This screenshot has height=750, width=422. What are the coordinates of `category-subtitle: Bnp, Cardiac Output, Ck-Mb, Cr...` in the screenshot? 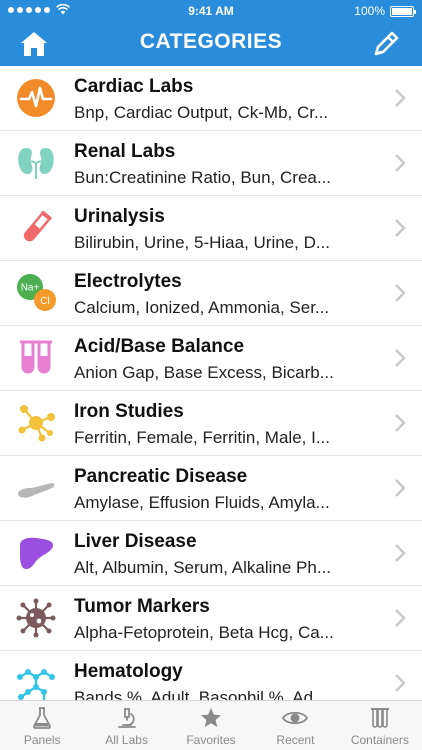 It's located at (201, 112).